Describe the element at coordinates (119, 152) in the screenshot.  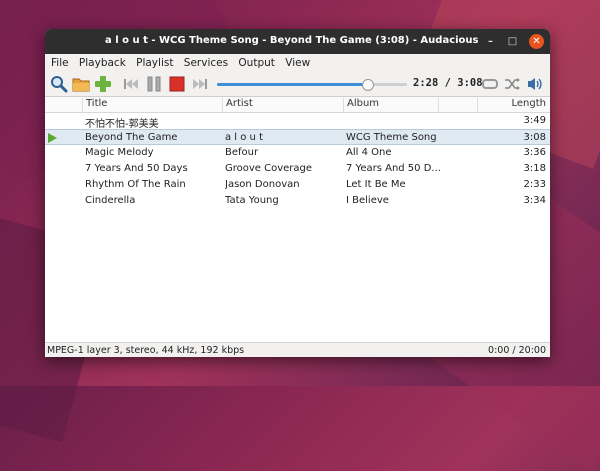
I see `track-title: Magic Melody` at that location.